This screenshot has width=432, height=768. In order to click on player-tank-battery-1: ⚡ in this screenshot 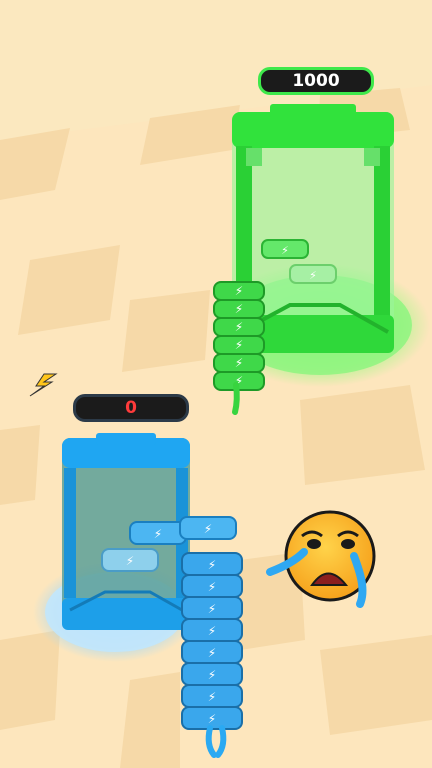, I will do `click(158, 533)`.